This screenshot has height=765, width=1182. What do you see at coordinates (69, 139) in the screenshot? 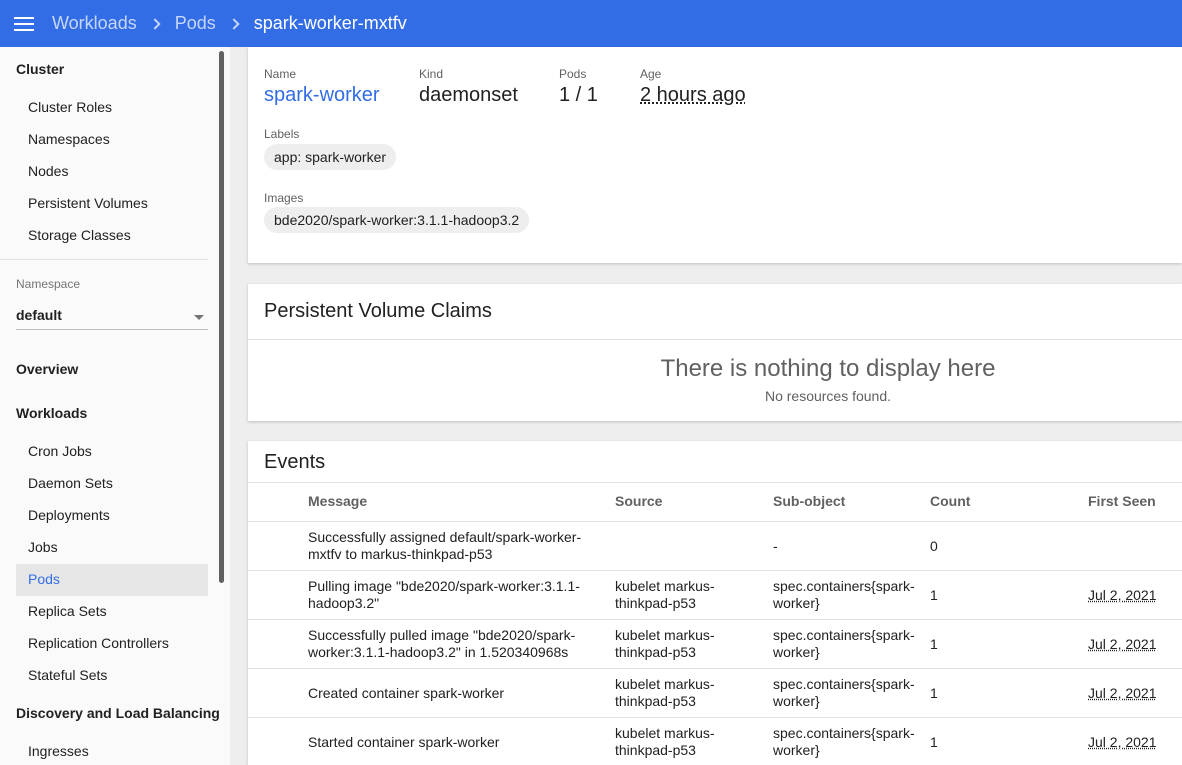
I see `sidebar-item-namespaces: Namespaces` at bounding box center [69, 139].